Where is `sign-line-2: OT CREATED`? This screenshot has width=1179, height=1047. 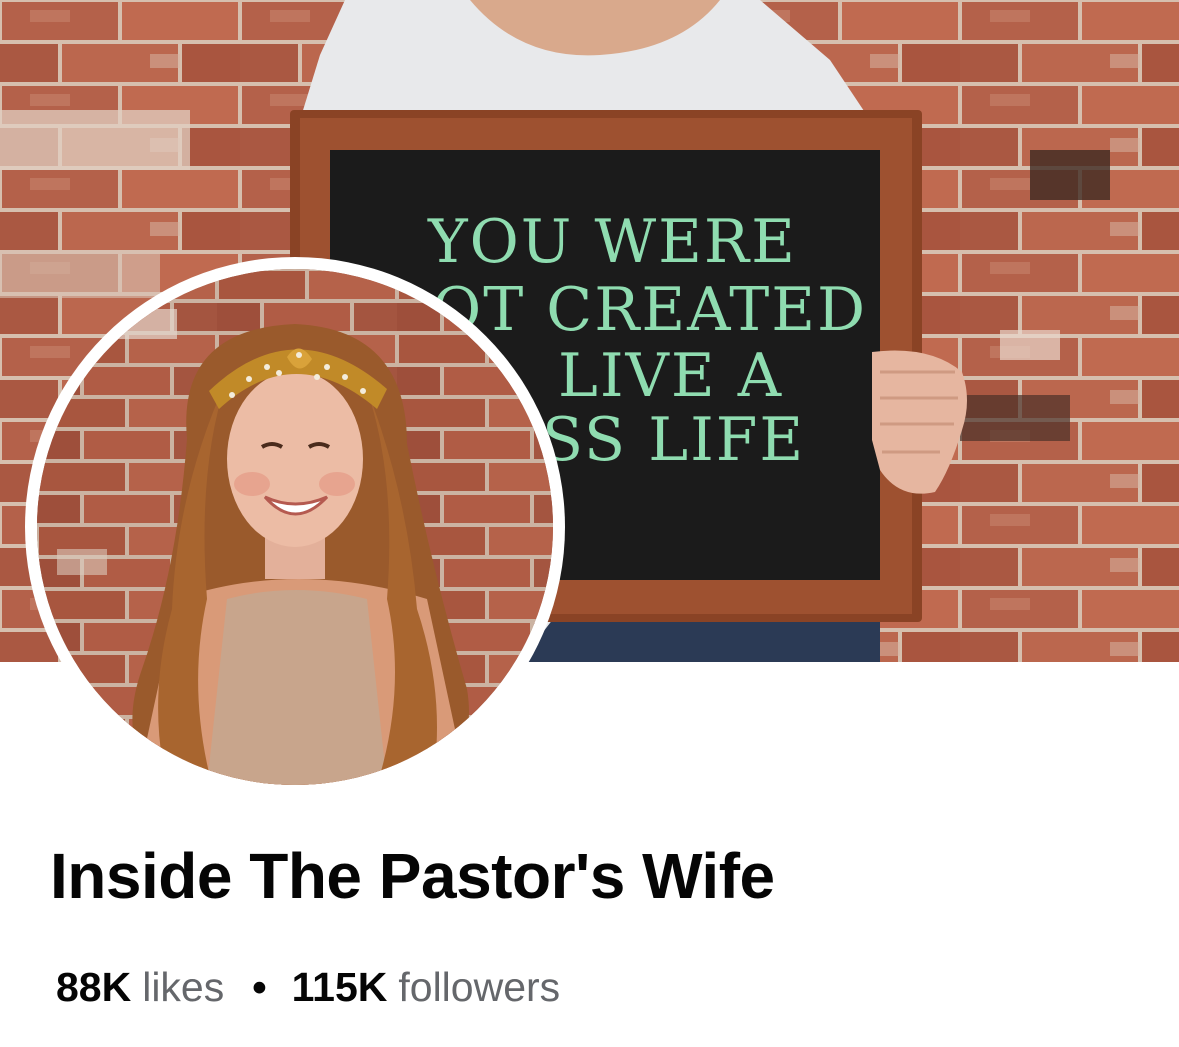
sign-line-2: OT CREATED is located at coordinates (649, 310).